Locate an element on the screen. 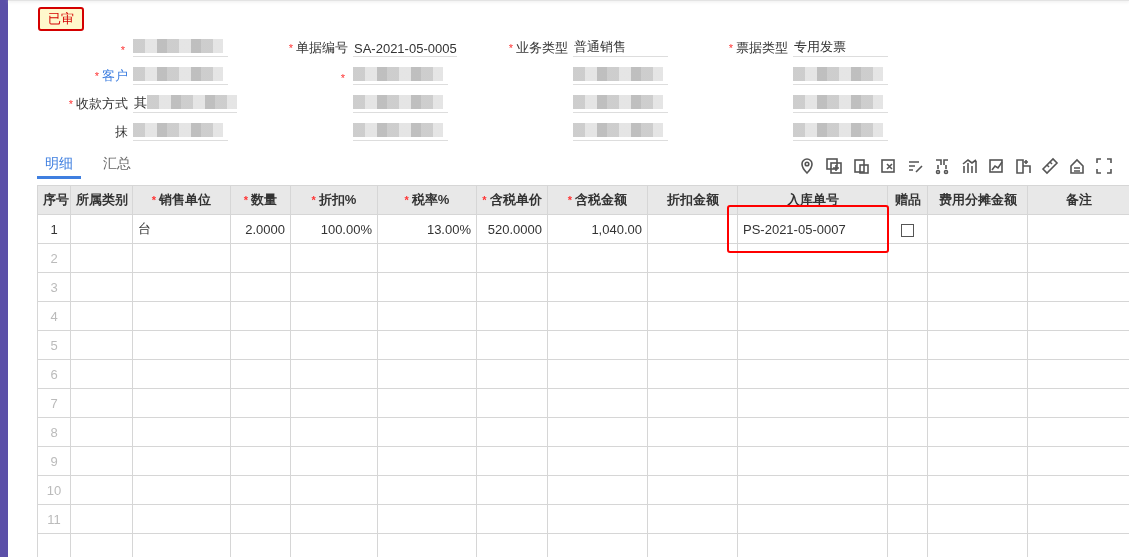  ruler-icon is located at coordinates (1050, 166).